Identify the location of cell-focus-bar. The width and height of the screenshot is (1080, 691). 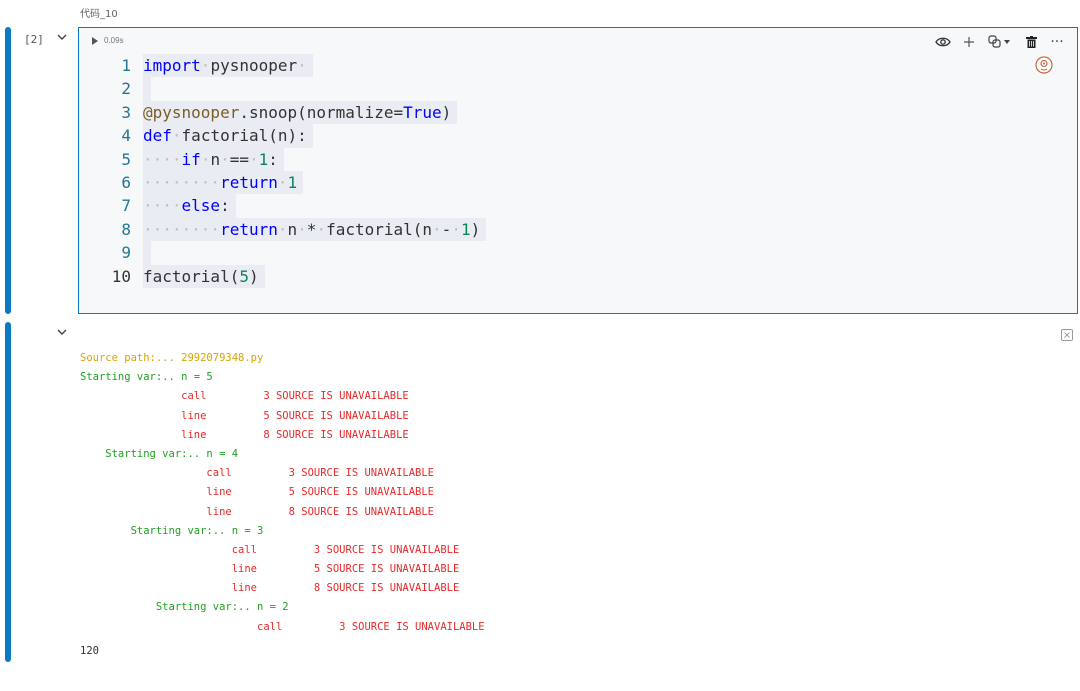
(8, 170).